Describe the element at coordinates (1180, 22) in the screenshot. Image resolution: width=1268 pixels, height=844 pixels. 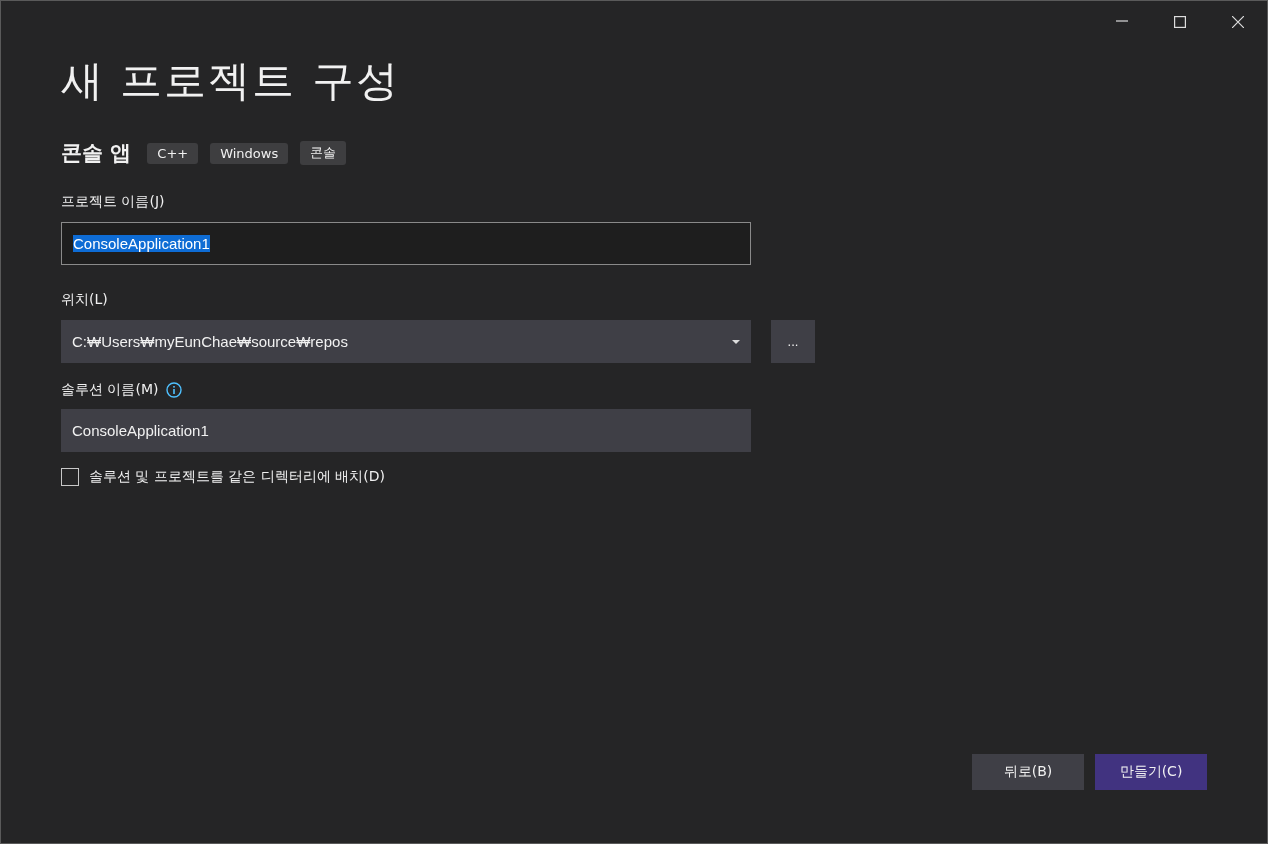
I see `maximize-icon` at that location.